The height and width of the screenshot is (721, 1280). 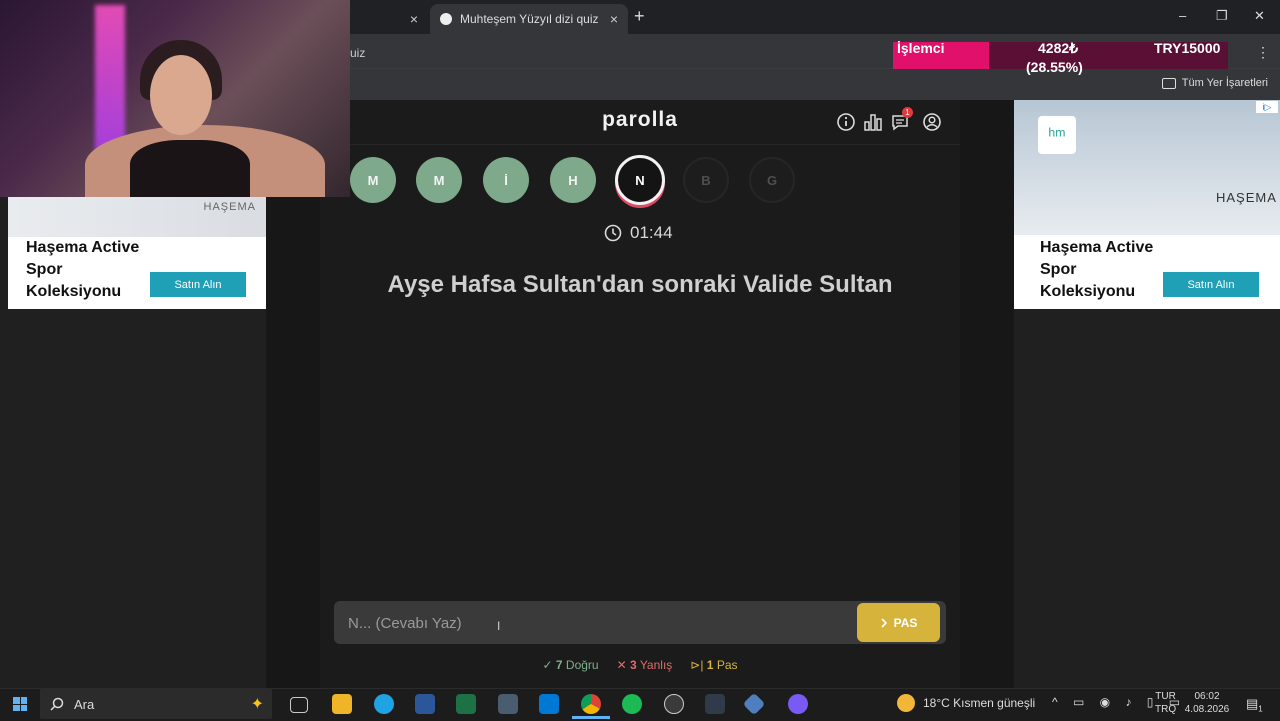 I want to click on notification-center-icon: ▤1, so click(x=1254, y=705).